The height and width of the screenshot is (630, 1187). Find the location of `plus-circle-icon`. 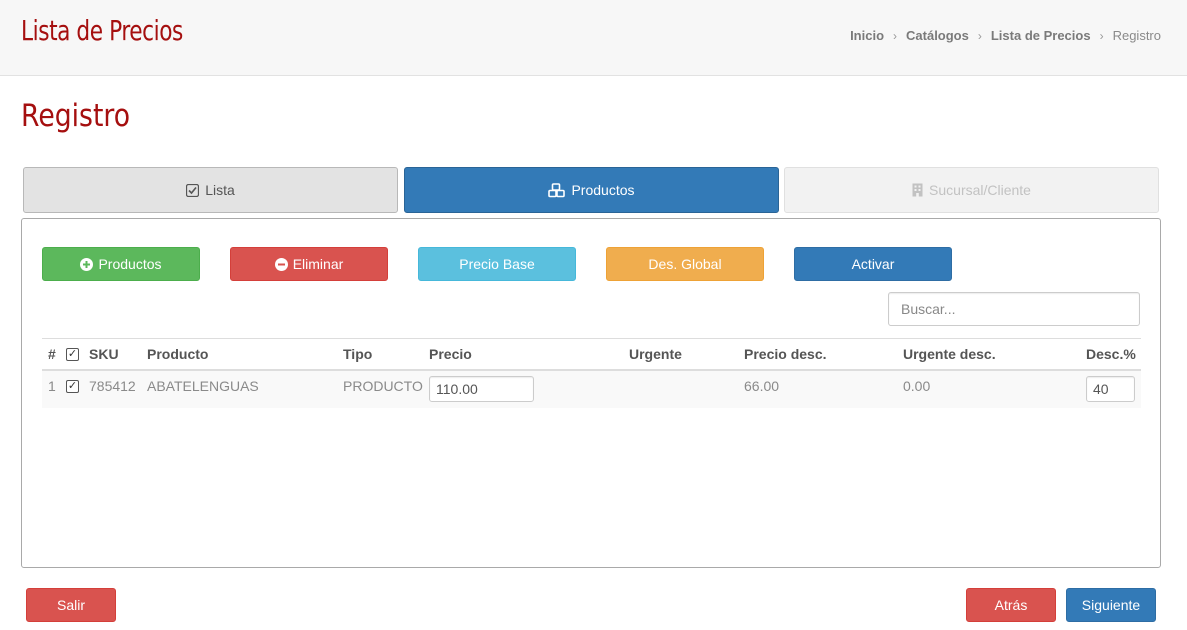

plus-circle-icon is located at coordinates (87, 264).